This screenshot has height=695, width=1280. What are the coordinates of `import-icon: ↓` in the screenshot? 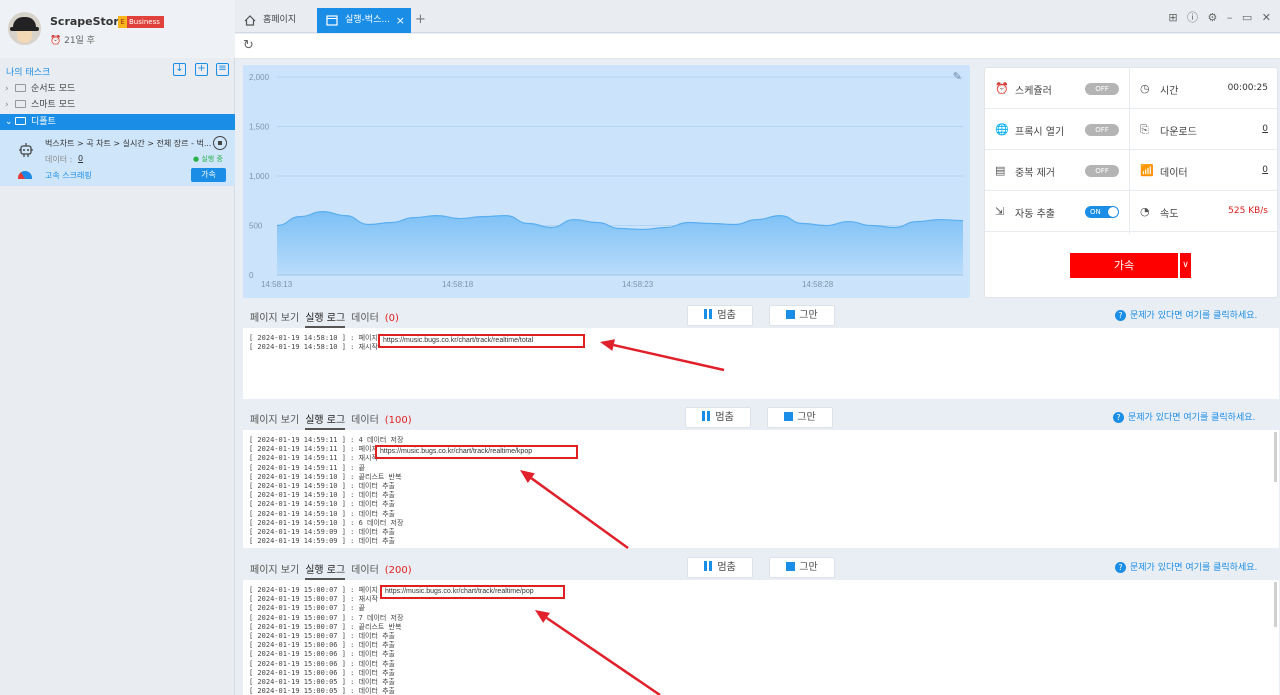 It's located at (179, 69).